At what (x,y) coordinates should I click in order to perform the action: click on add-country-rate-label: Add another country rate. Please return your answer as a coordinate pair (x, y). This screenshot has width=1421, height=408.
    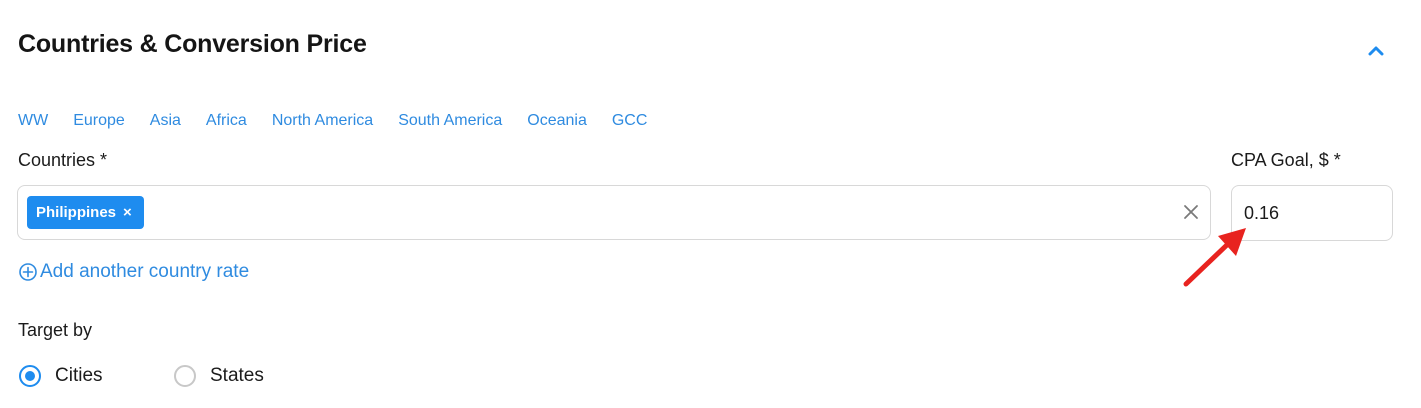
    Looking at the image, I should click on (145, 271).